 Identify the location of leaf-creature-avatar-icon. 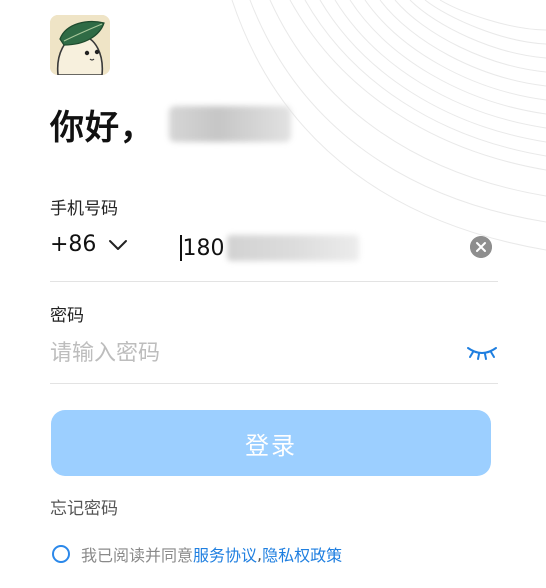
(80, 45).